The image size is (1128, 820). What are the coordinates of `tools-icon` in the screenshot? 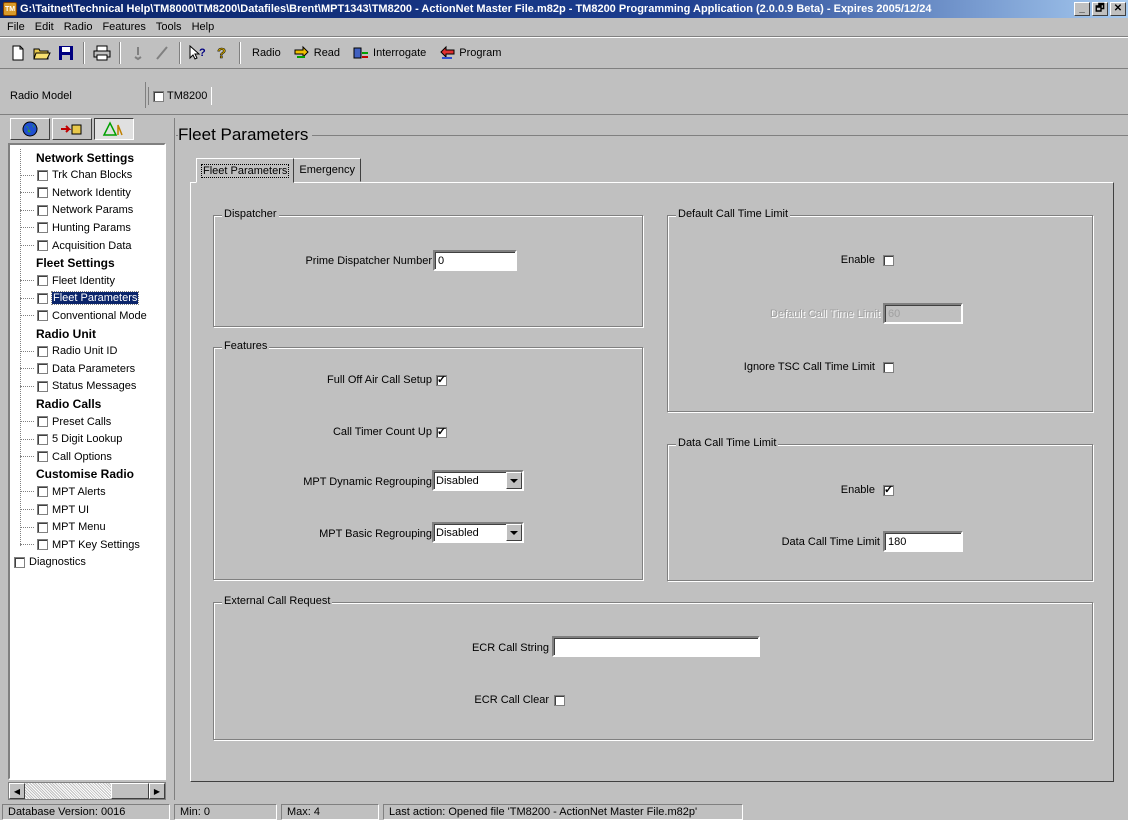 It's located at (137, 53).